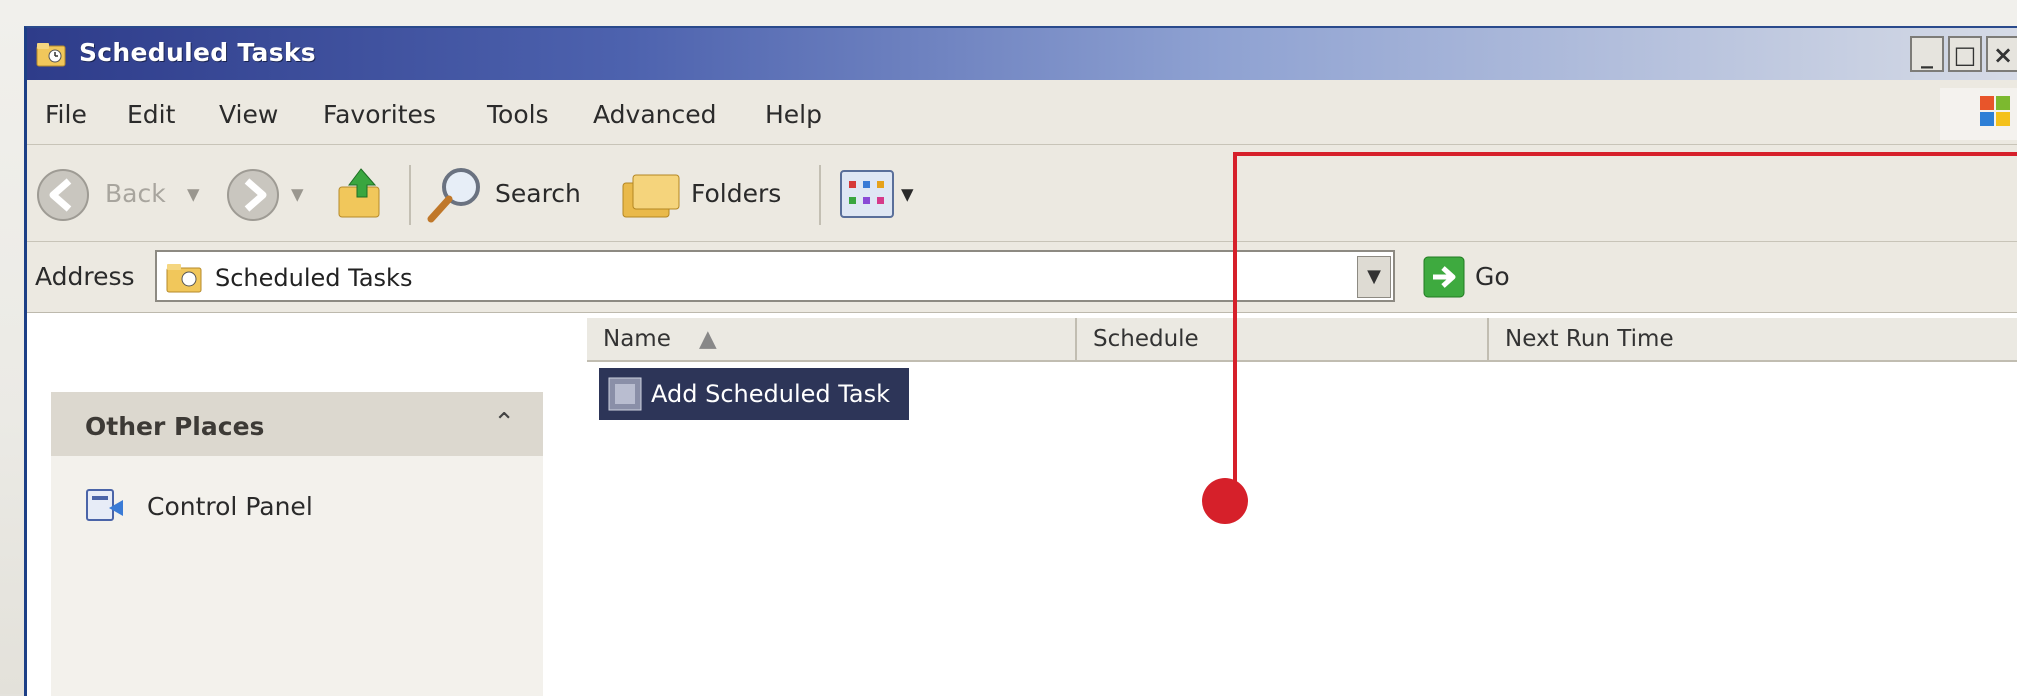 The image size is (2017, 696). I want to click on title-bar: Scheduled Tasks _ □ ×, so click(1022, 54).